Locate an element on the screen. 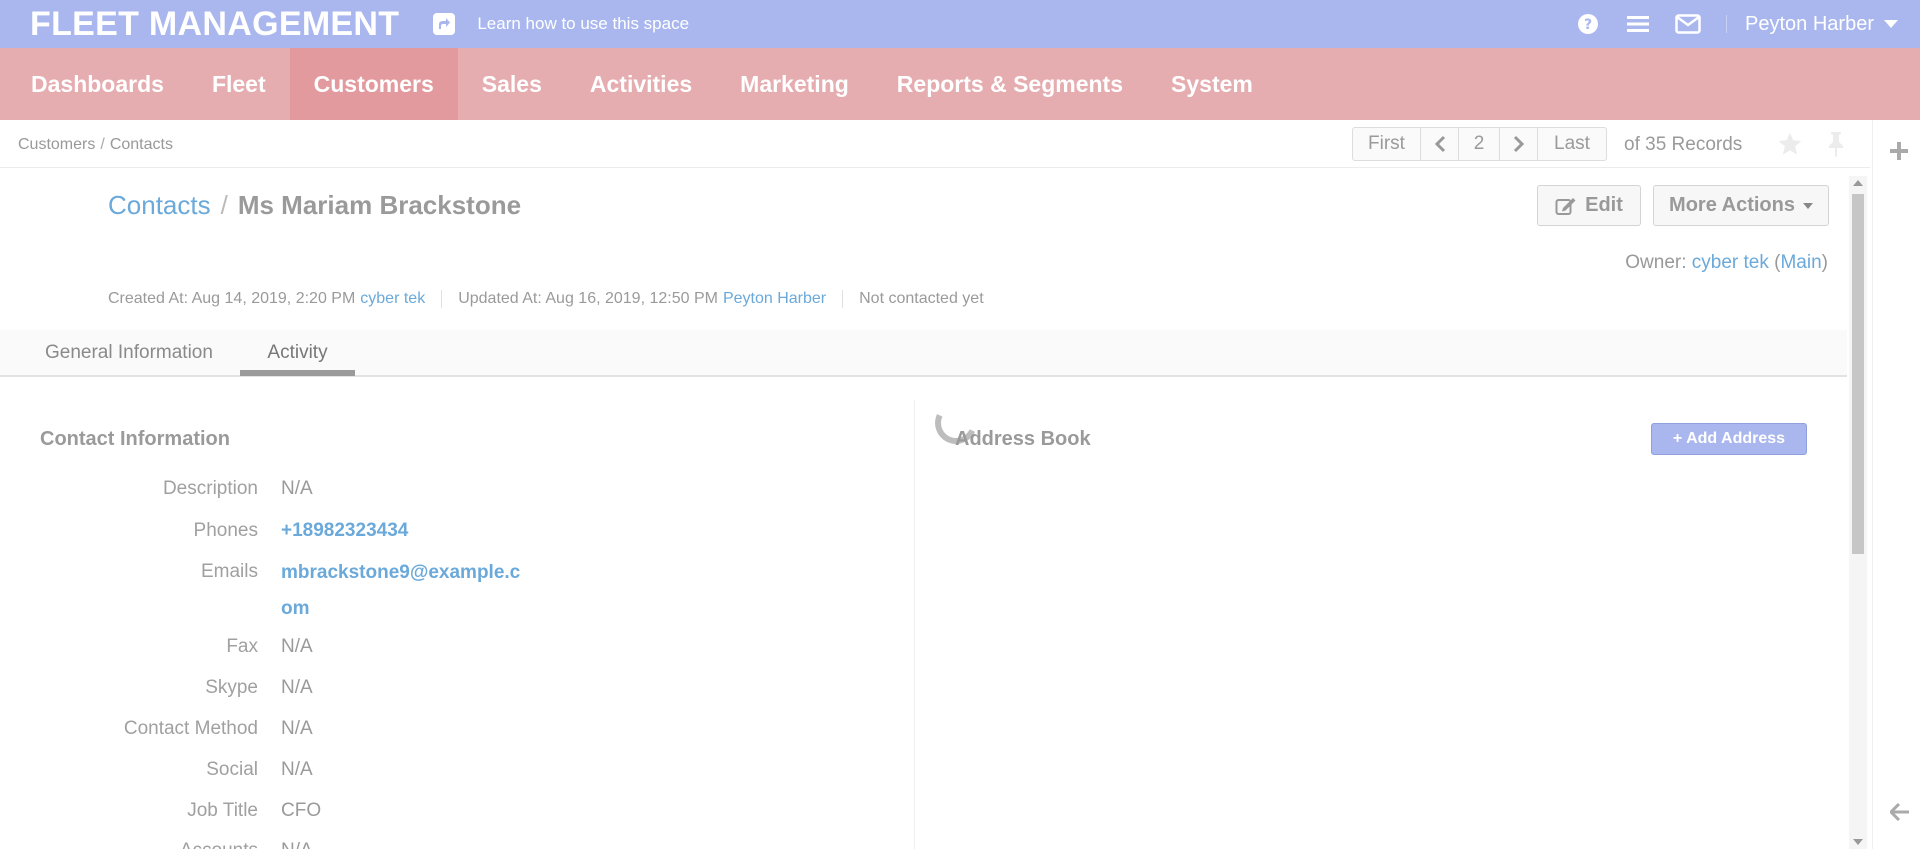  edit-icon is located at coordinates (1565, 206).